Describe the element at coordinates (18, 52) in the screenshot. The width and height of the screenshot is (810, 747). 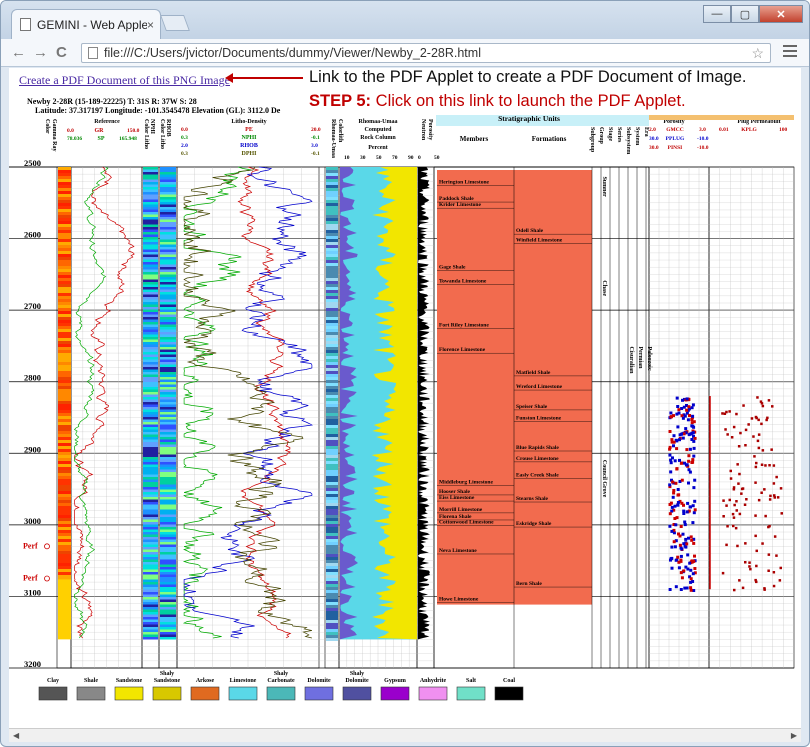
I see `back-button: ←` at that location.